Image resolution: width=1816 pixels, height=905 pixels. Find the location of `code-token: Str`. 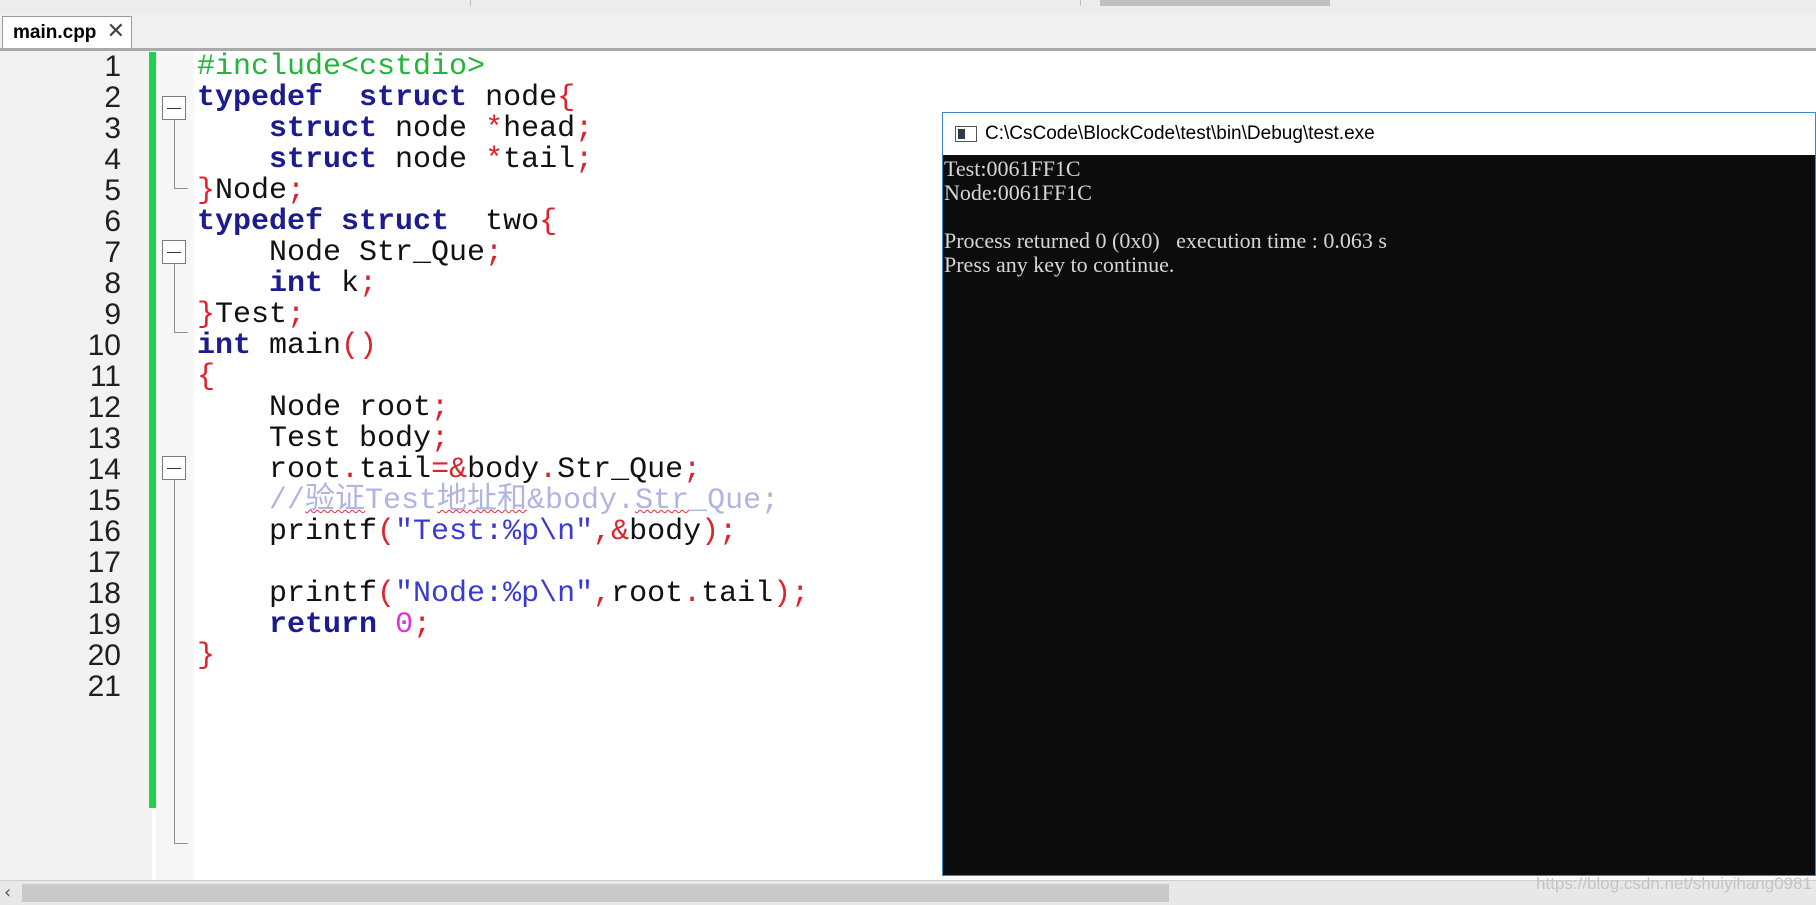

code-token: Str is located at coordinates (662, 501).